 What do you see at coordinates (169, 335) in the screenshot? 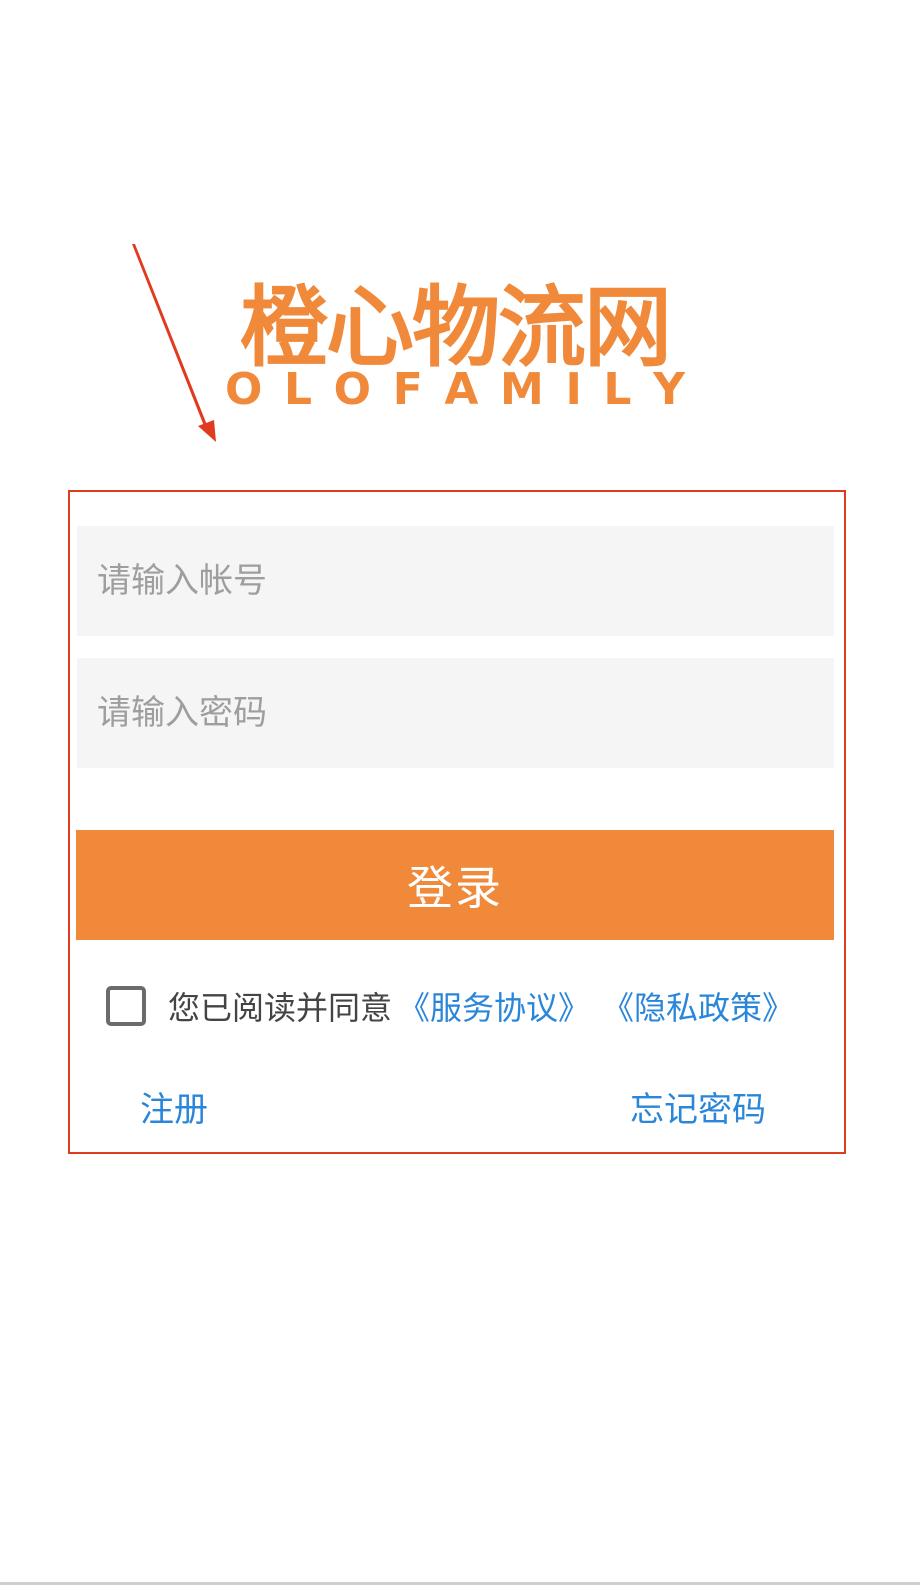
I see `annotation-arrow-shaft` at bounding box center [169, 335].